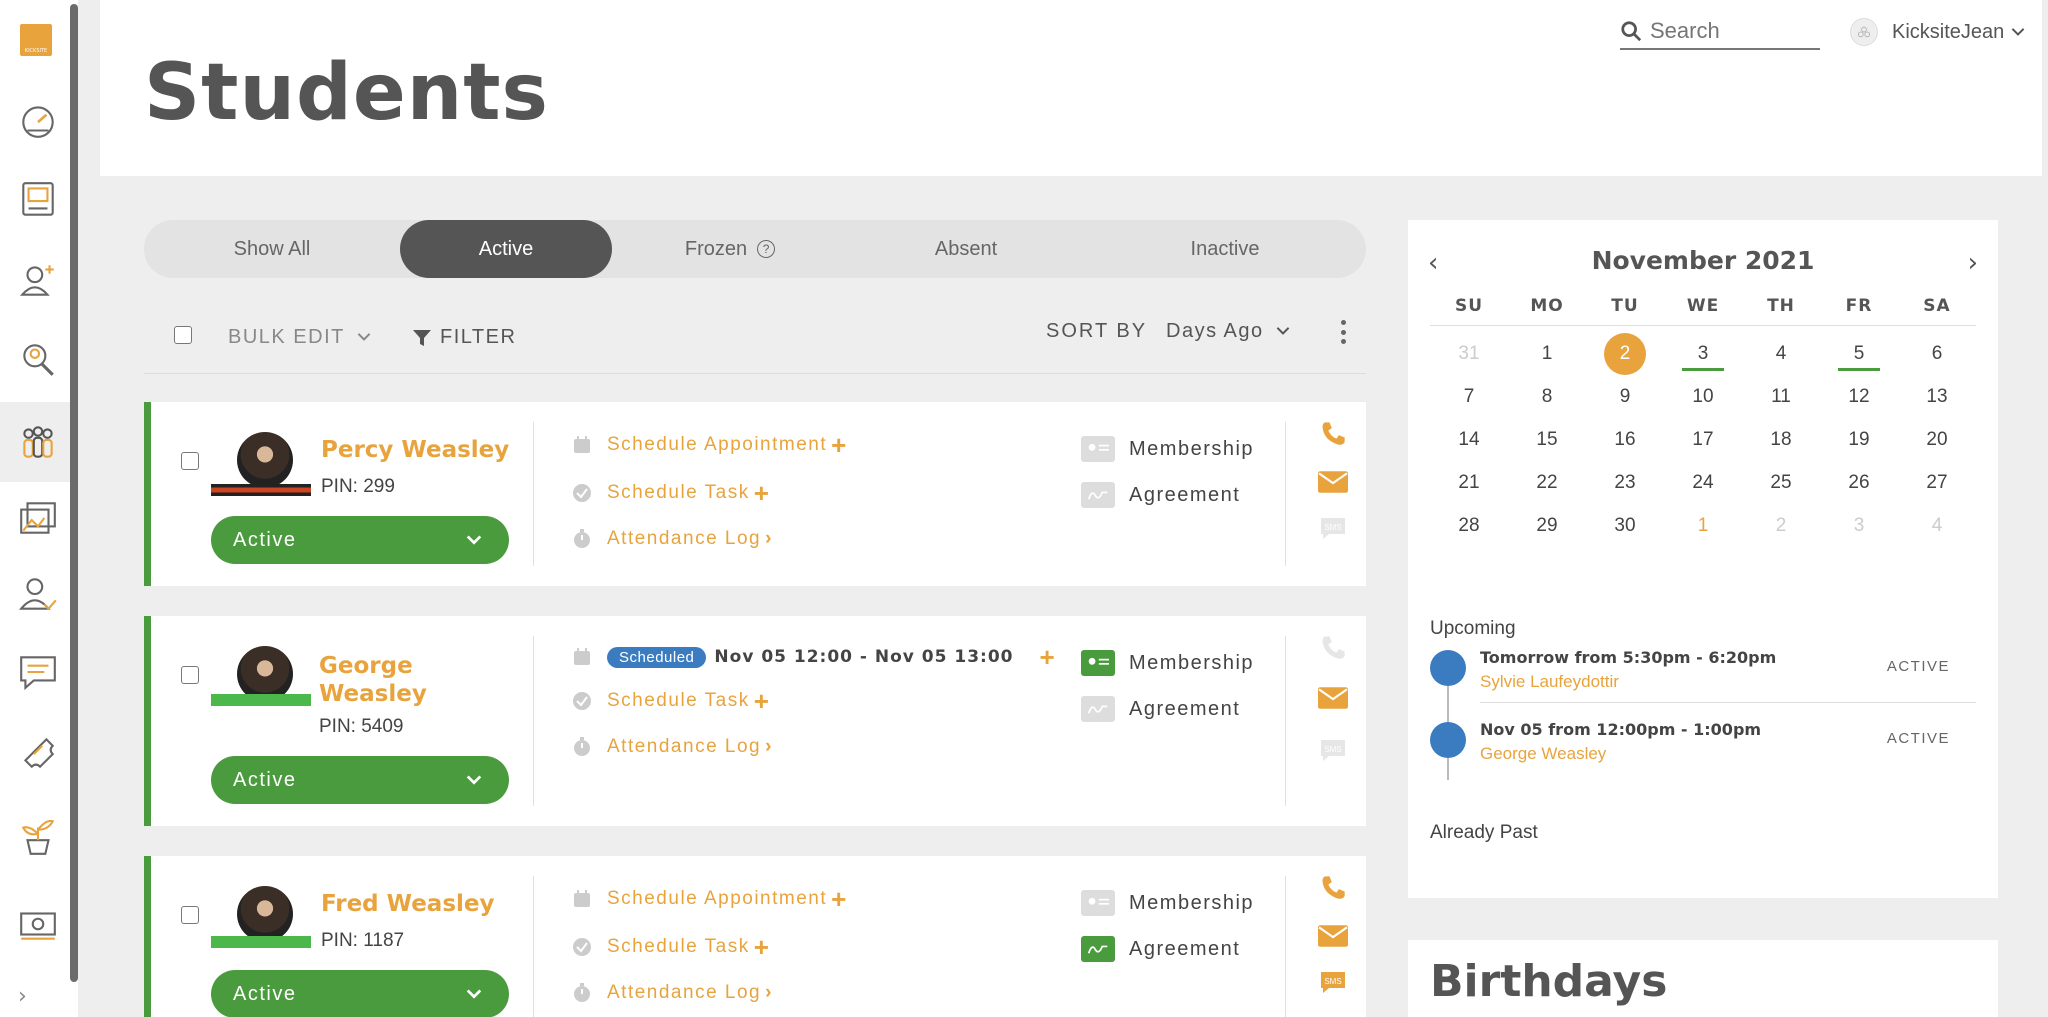 The height and width of the screenshot is (1017, 2048). Describe the element at coordinates (38, 672) in the screenshot. I see `messages-chat-icon` at that location.